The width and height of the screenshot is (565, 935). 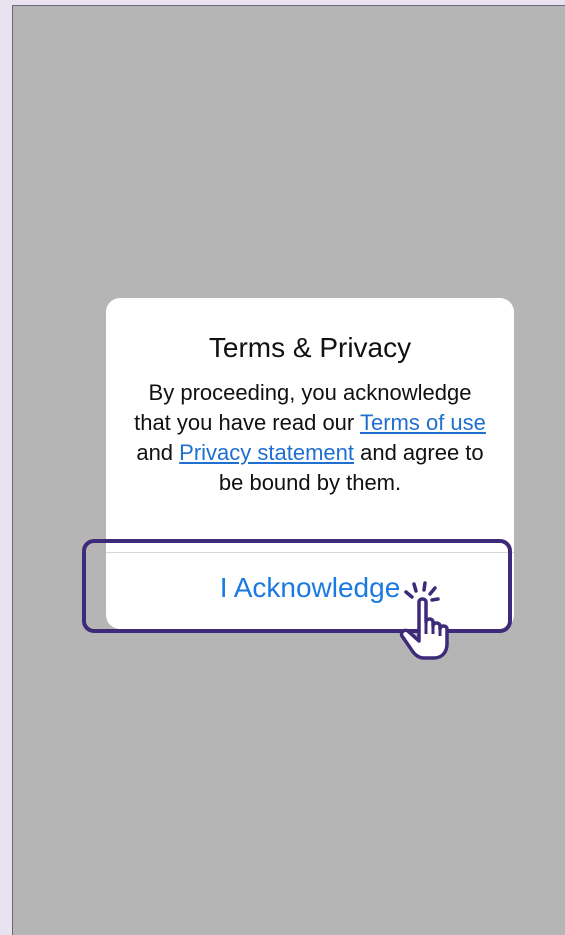 I want to click on message-and: and, so click(x=158, y=452).